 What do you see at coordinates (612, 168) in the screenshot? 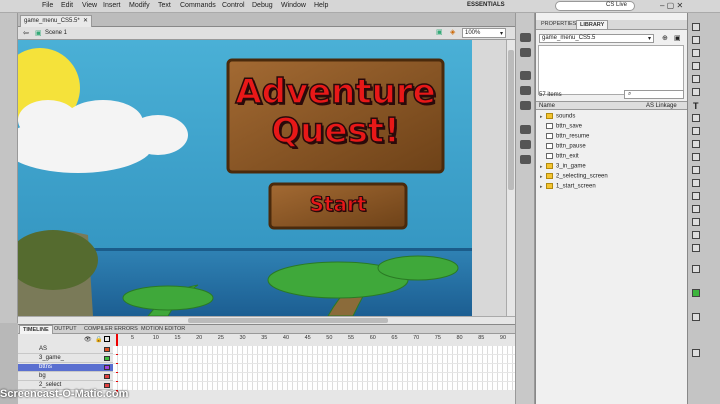
I see `library-item: ▸ 3_in_game` at bounding box center [612, 168].